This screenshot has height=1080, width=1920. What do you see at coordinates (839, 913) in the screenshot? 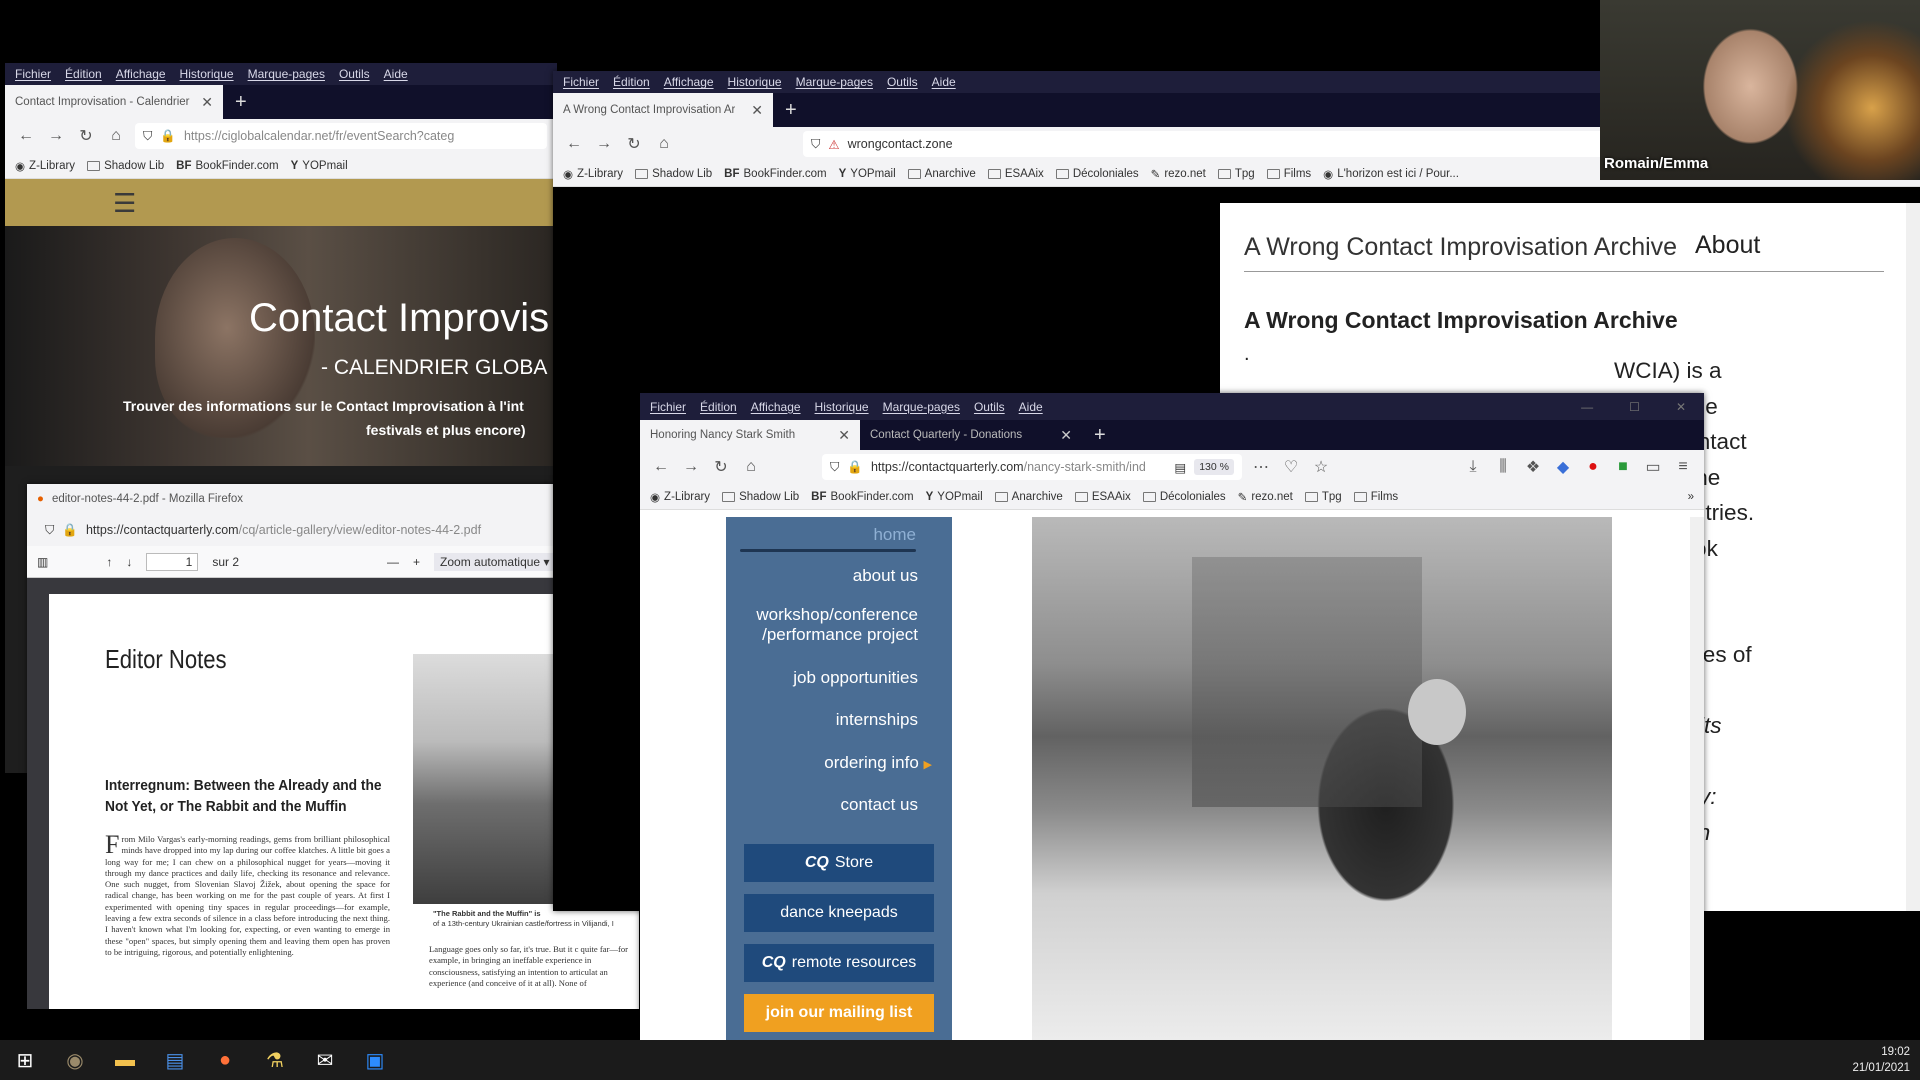
I see `kneepads-button: dance kneepads` at bounding box center [839, 913].